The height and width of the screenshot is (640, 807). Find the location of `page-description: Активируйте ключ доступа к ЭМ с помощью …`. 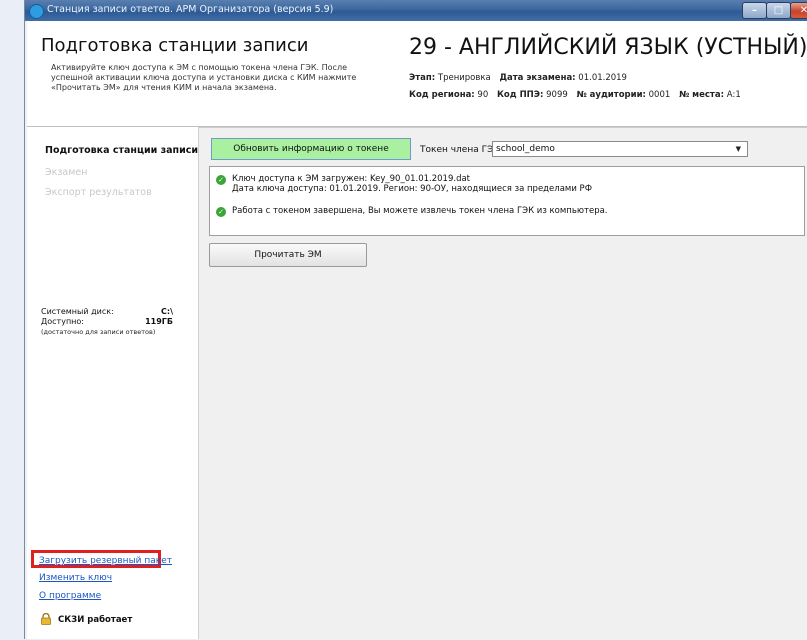

page-description: Активируйте ключ доступа к ЭМ с помощью … is located at coordinates (204, 77).